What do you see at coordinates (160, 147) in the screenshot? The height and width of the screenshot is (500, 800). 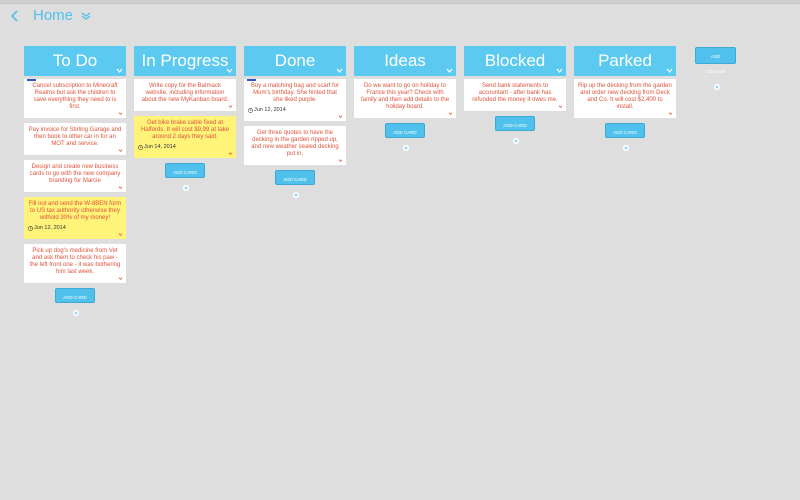 I see `card-date-text: Jun 14, 2014` at bounding box center [160, 147].